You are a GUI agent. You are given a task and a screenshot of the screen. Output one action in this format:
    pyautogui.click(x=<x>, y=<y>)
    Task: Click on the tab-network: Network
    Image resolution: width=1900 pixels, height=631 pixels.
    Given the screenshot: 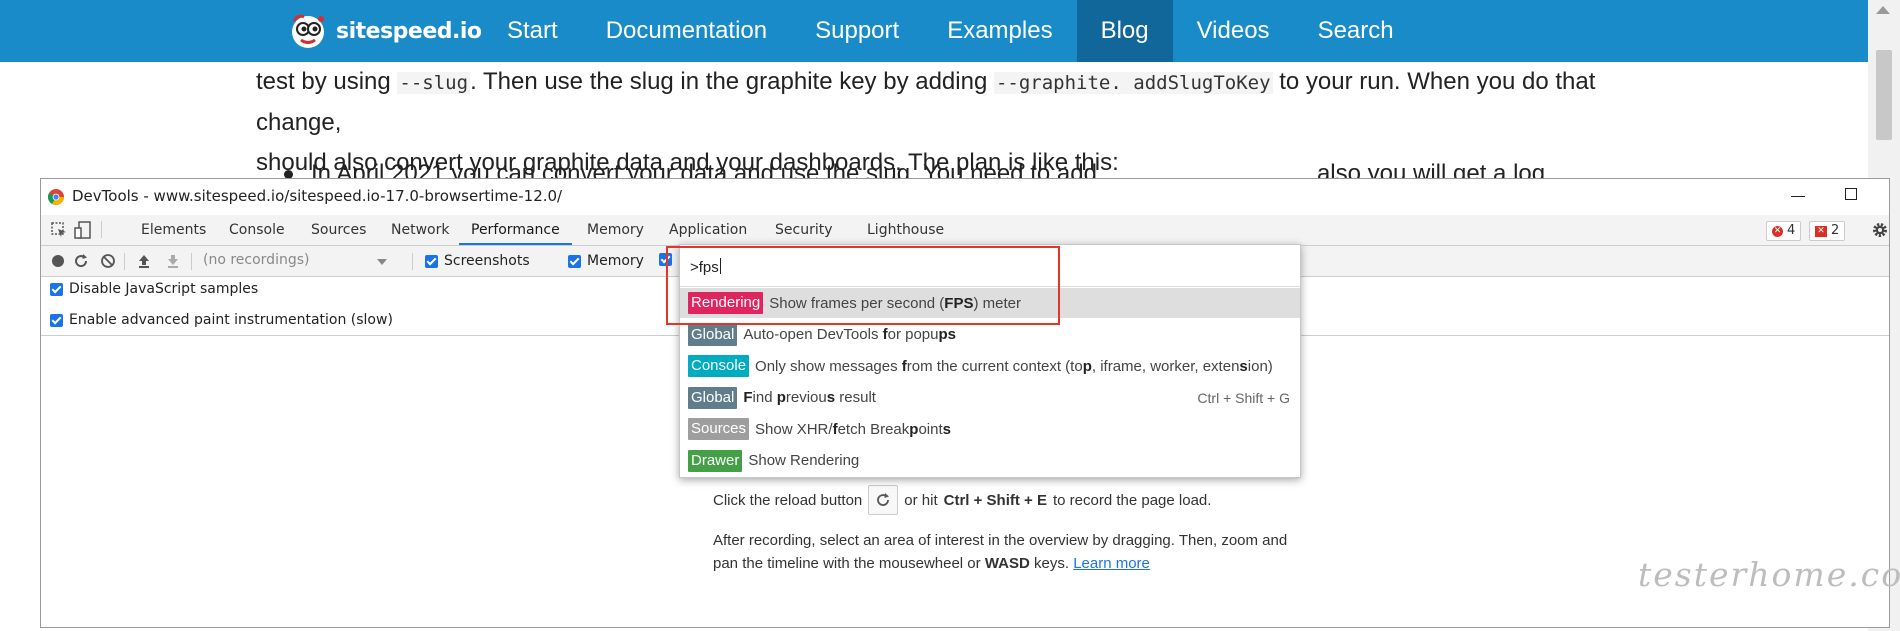 What is the action you would take?
    pyautogui.click(x=420, y=230)
    